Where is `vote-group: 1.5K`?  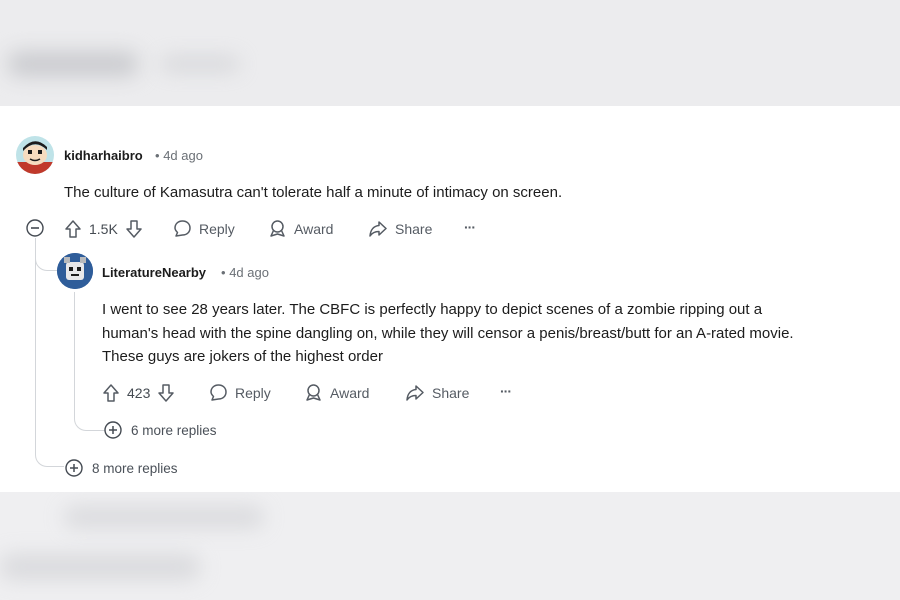
vote-group: 1.5K is located at coordinates (103, 229).